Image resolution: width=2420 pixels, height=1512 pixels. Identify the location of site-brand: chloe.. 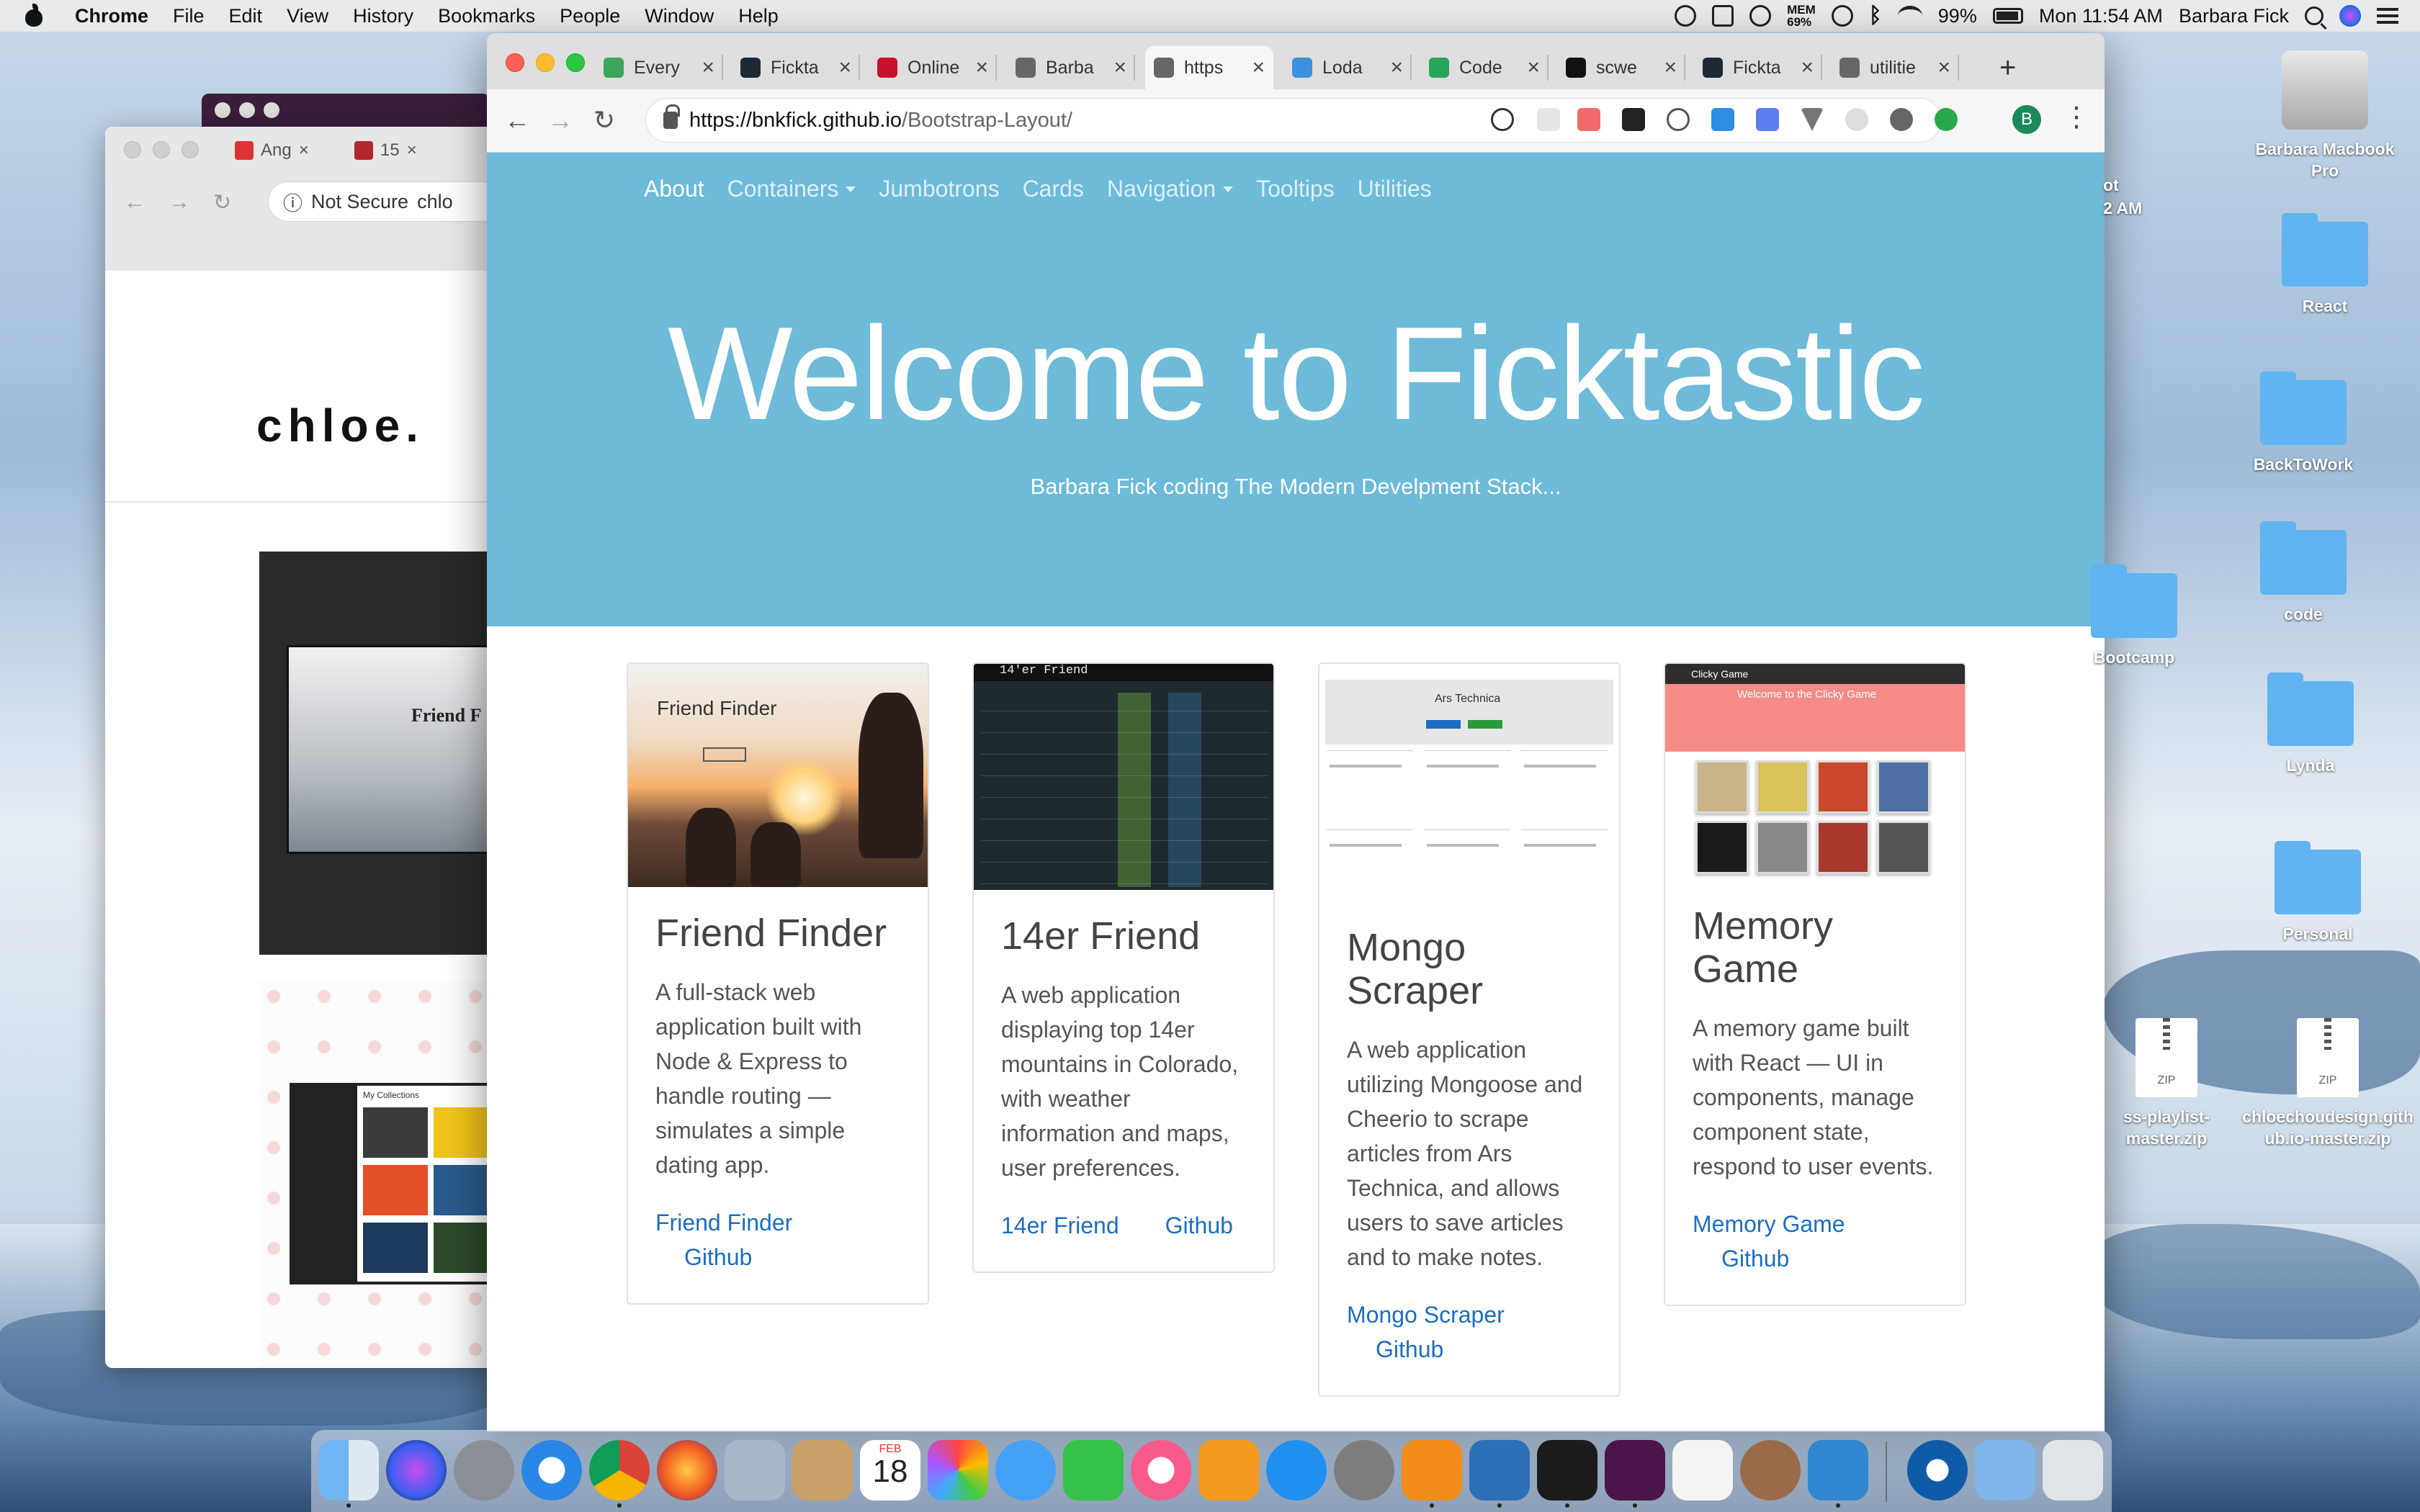
(340, 425).